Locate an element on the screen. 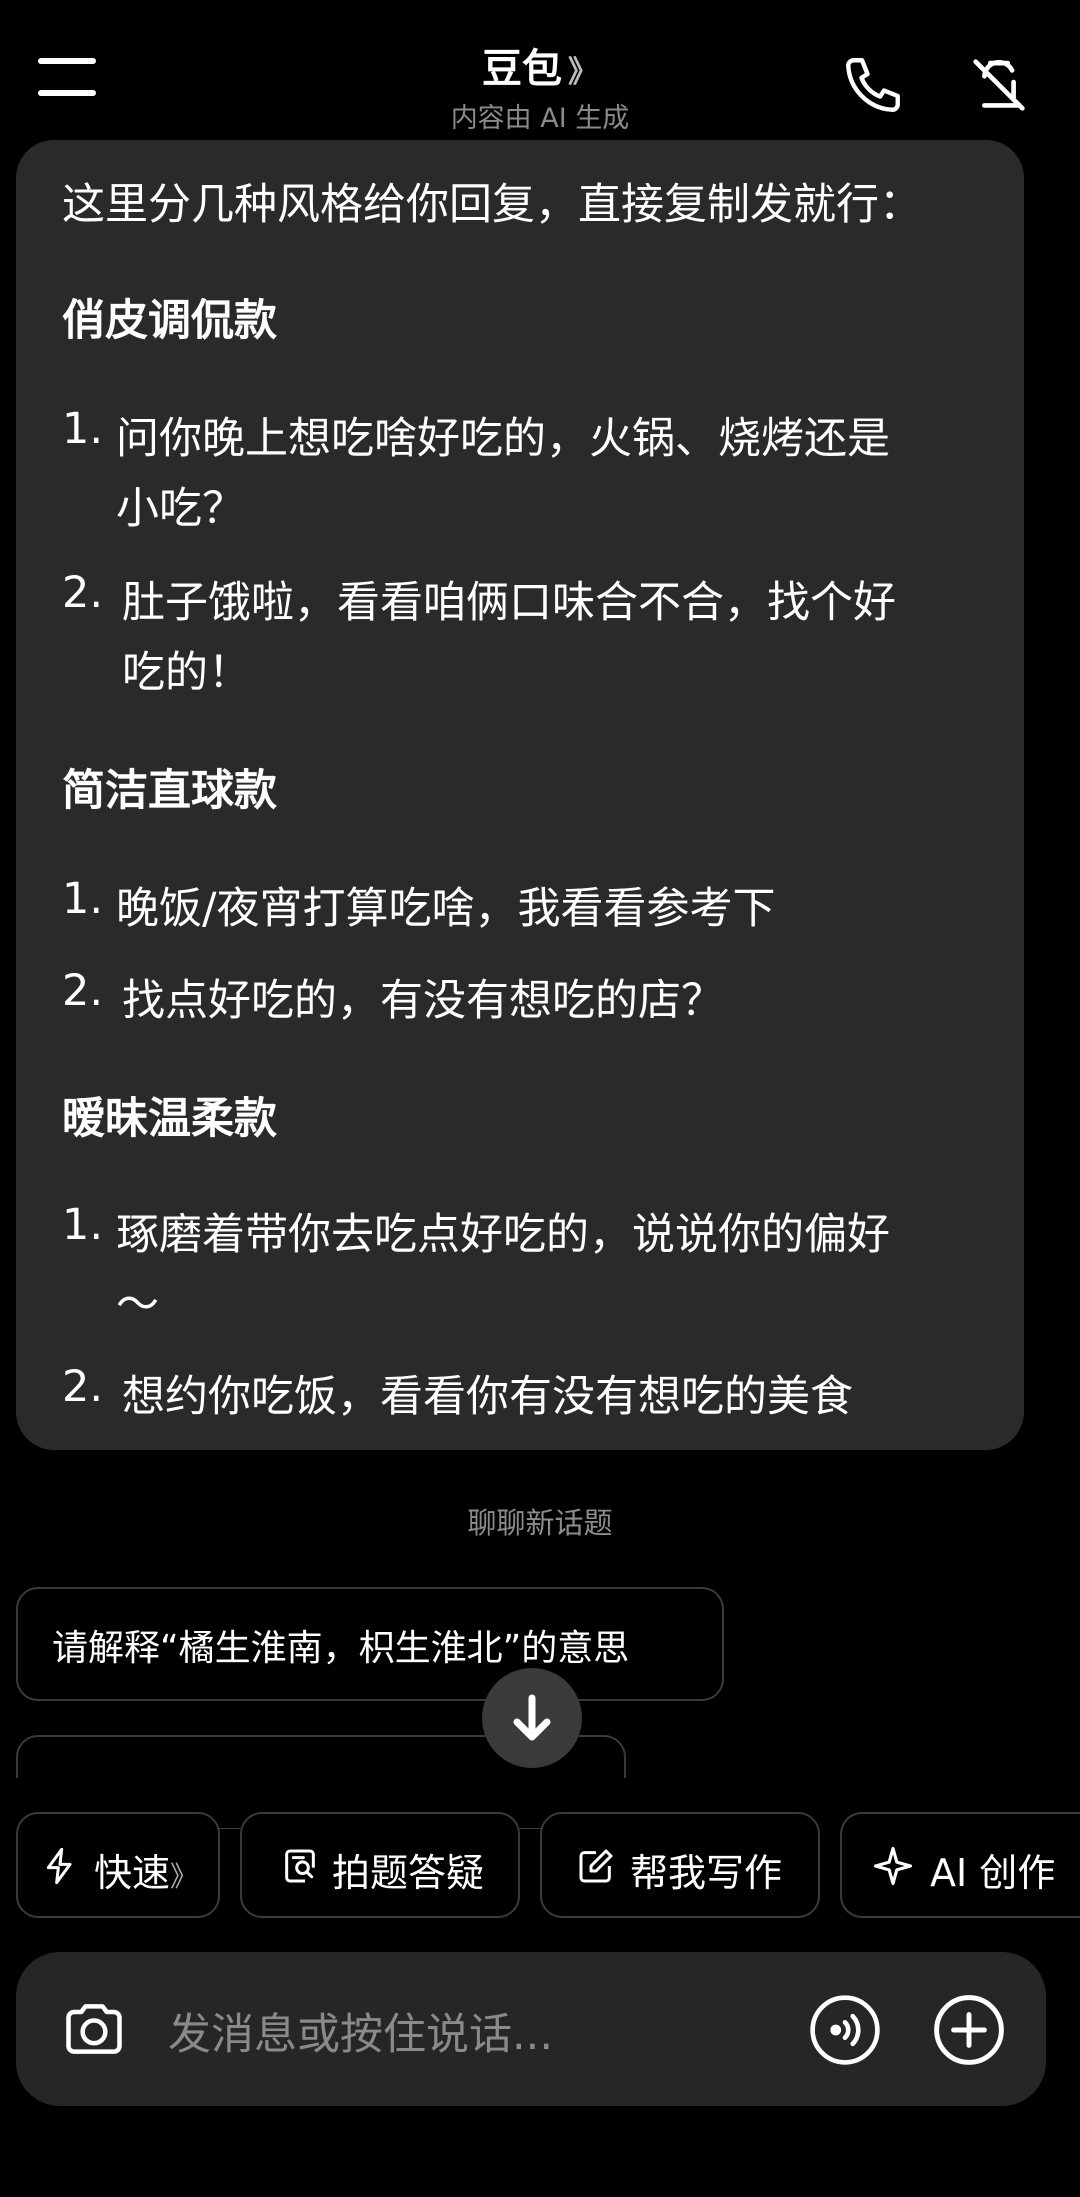  chip-fast-mode: 快速》 is located at coordinates (118, 1865).